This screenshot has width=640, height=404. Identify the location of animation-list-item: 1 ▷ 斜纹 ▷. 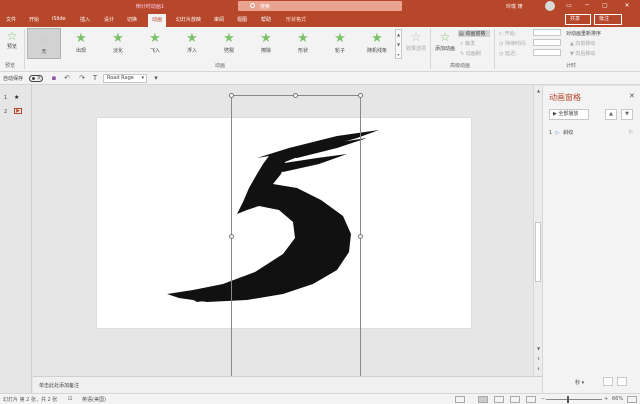
(592, 133).